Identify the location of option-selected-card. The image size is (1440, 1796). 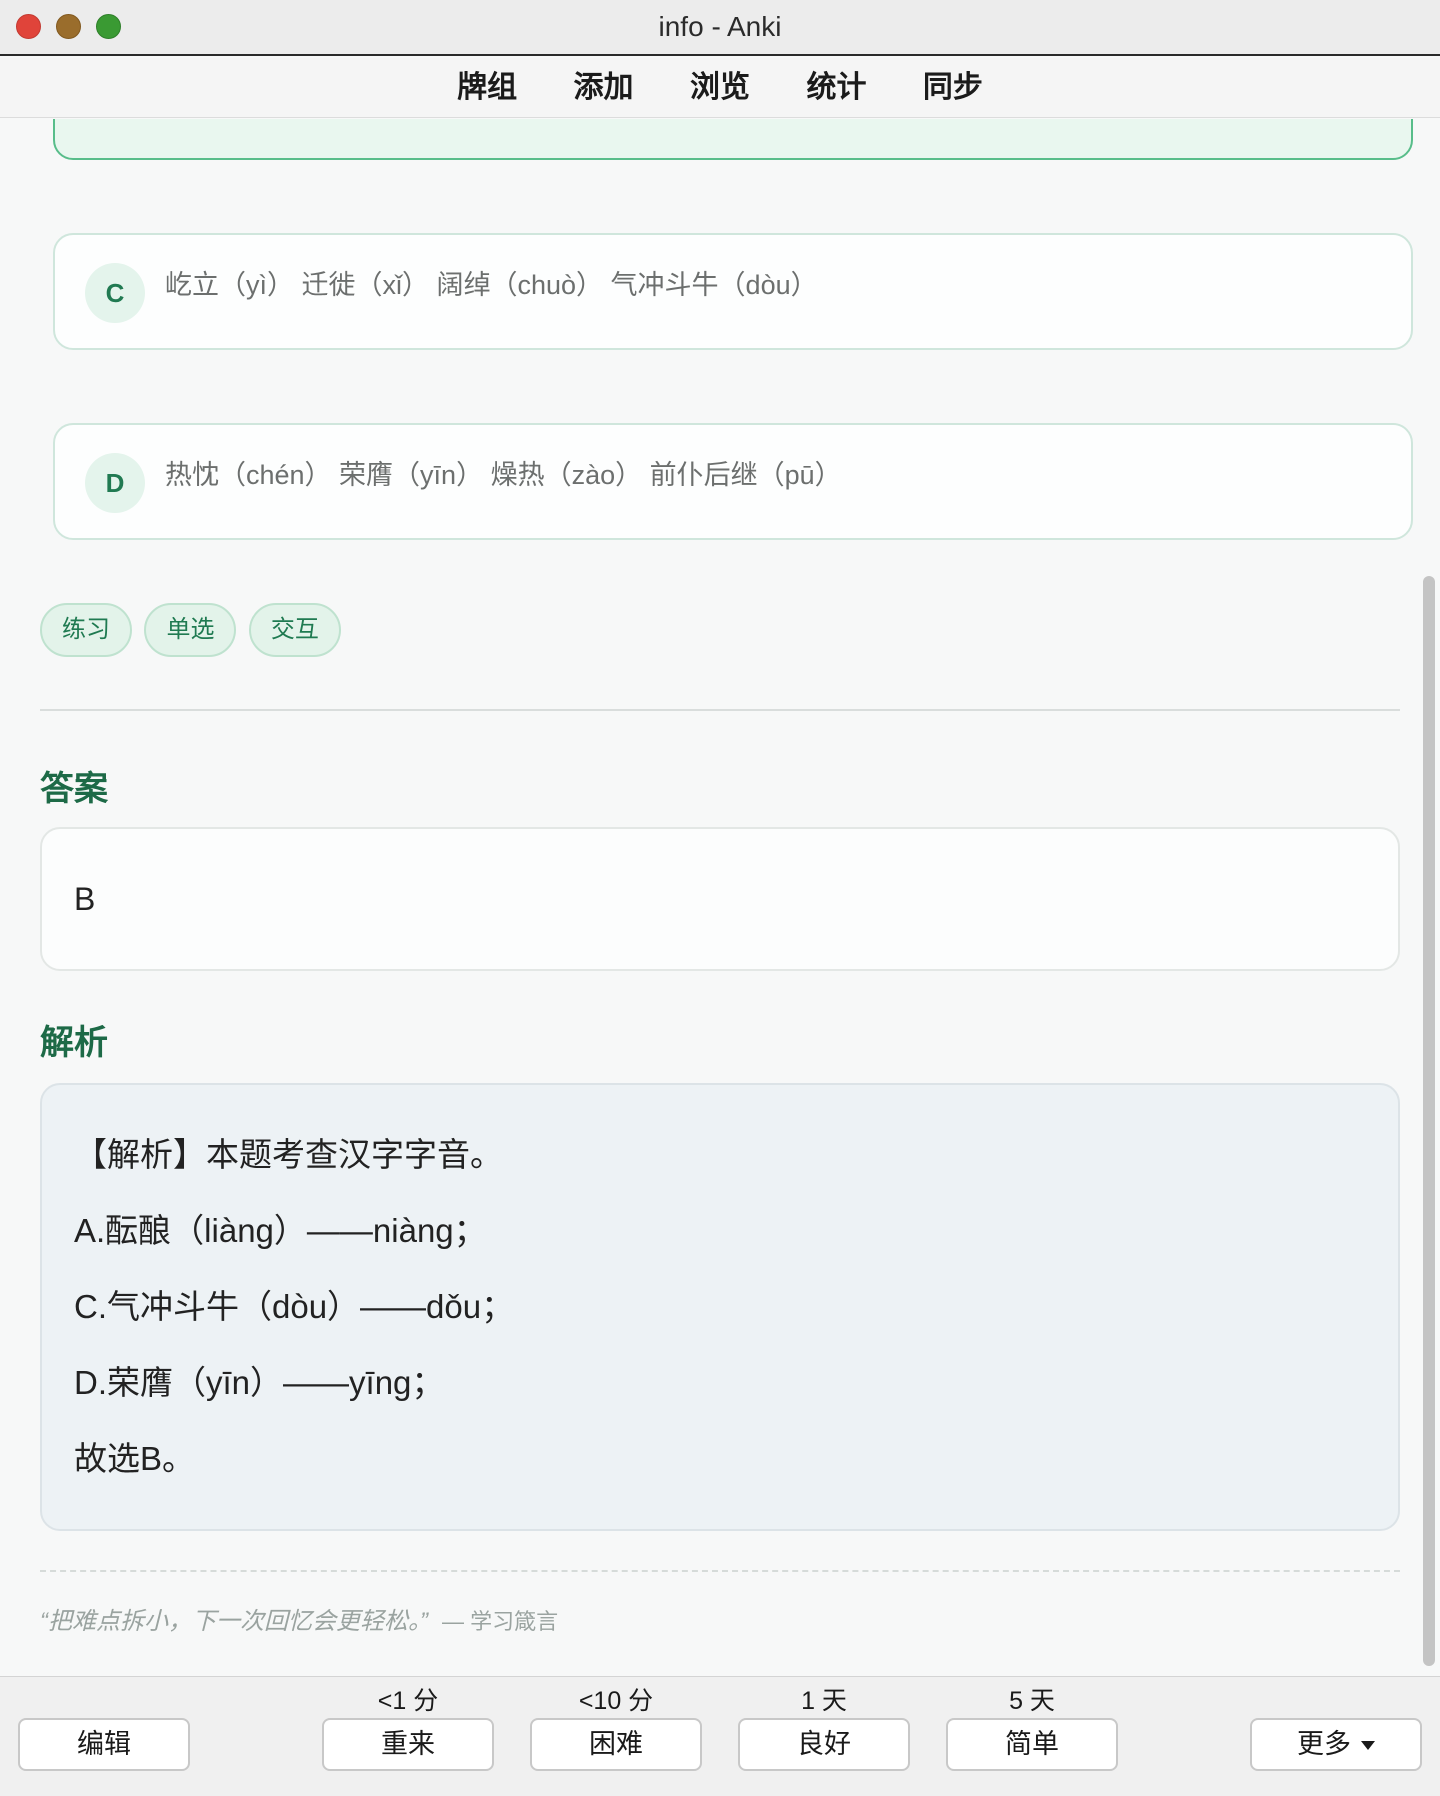
(733, 139).